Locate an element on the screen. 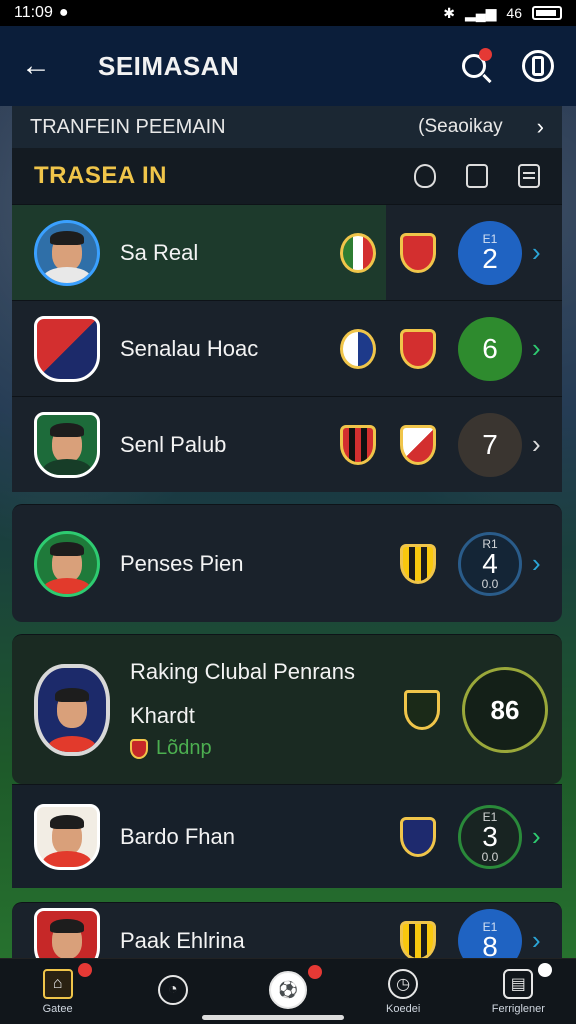  score-badge: E1 3 0.0 is located at coordinates (490, 836).